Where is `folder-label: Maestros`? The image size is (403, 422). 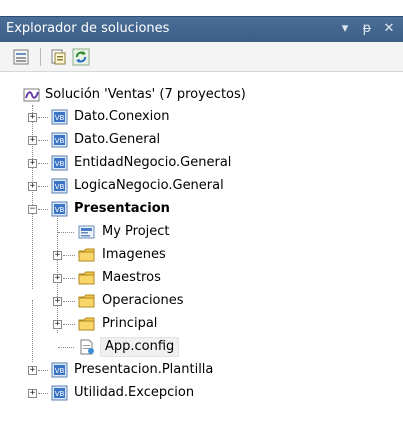 folder-label: Maestros is located at coordinates (131, 277).